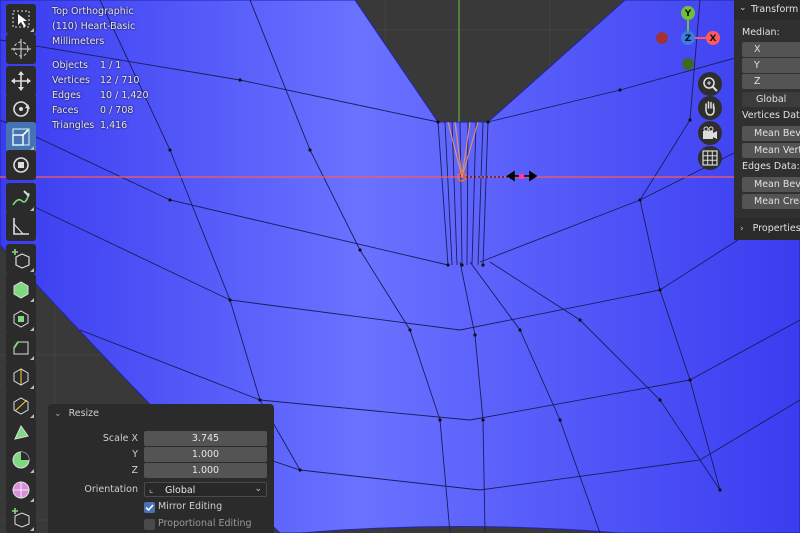 This screenshot has width=800, height=533. What do you see at coordinates (205, 470) in the screenshot?
I see `scale-z-field: 1.000` at bounding box center [205, 470].